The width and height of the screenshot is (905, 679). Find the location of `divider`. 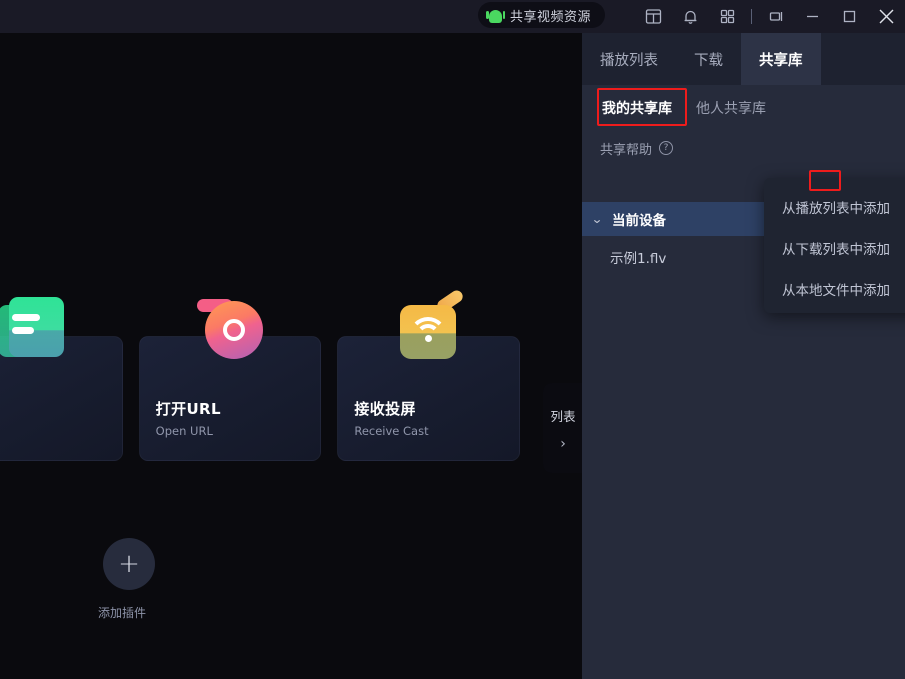

divider is located at coordinates (751, 16).